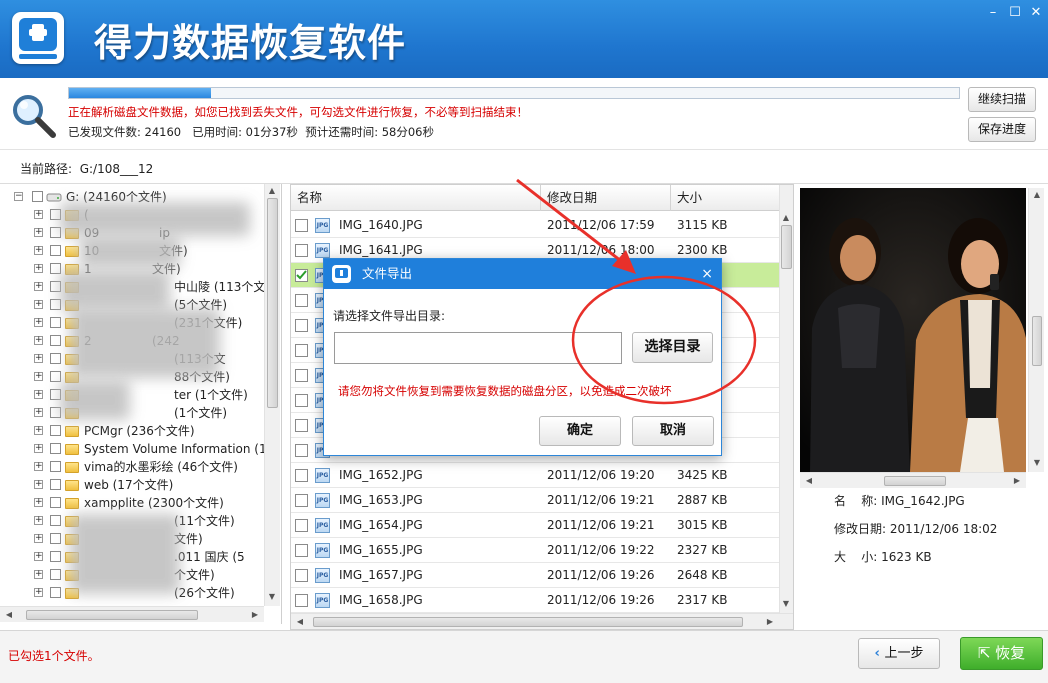 Image resolution: width=1048 pixels, height=683 pixels. Describe the element at coordinates (133, 449) in the screenshot. I see `tree-item: + System Volume Information (1` at that location.